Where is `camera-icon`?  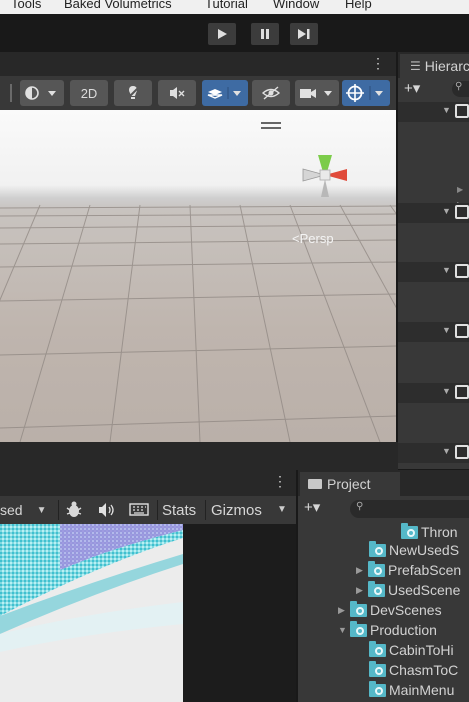
camera-icon is located at coordinates (316, 93).